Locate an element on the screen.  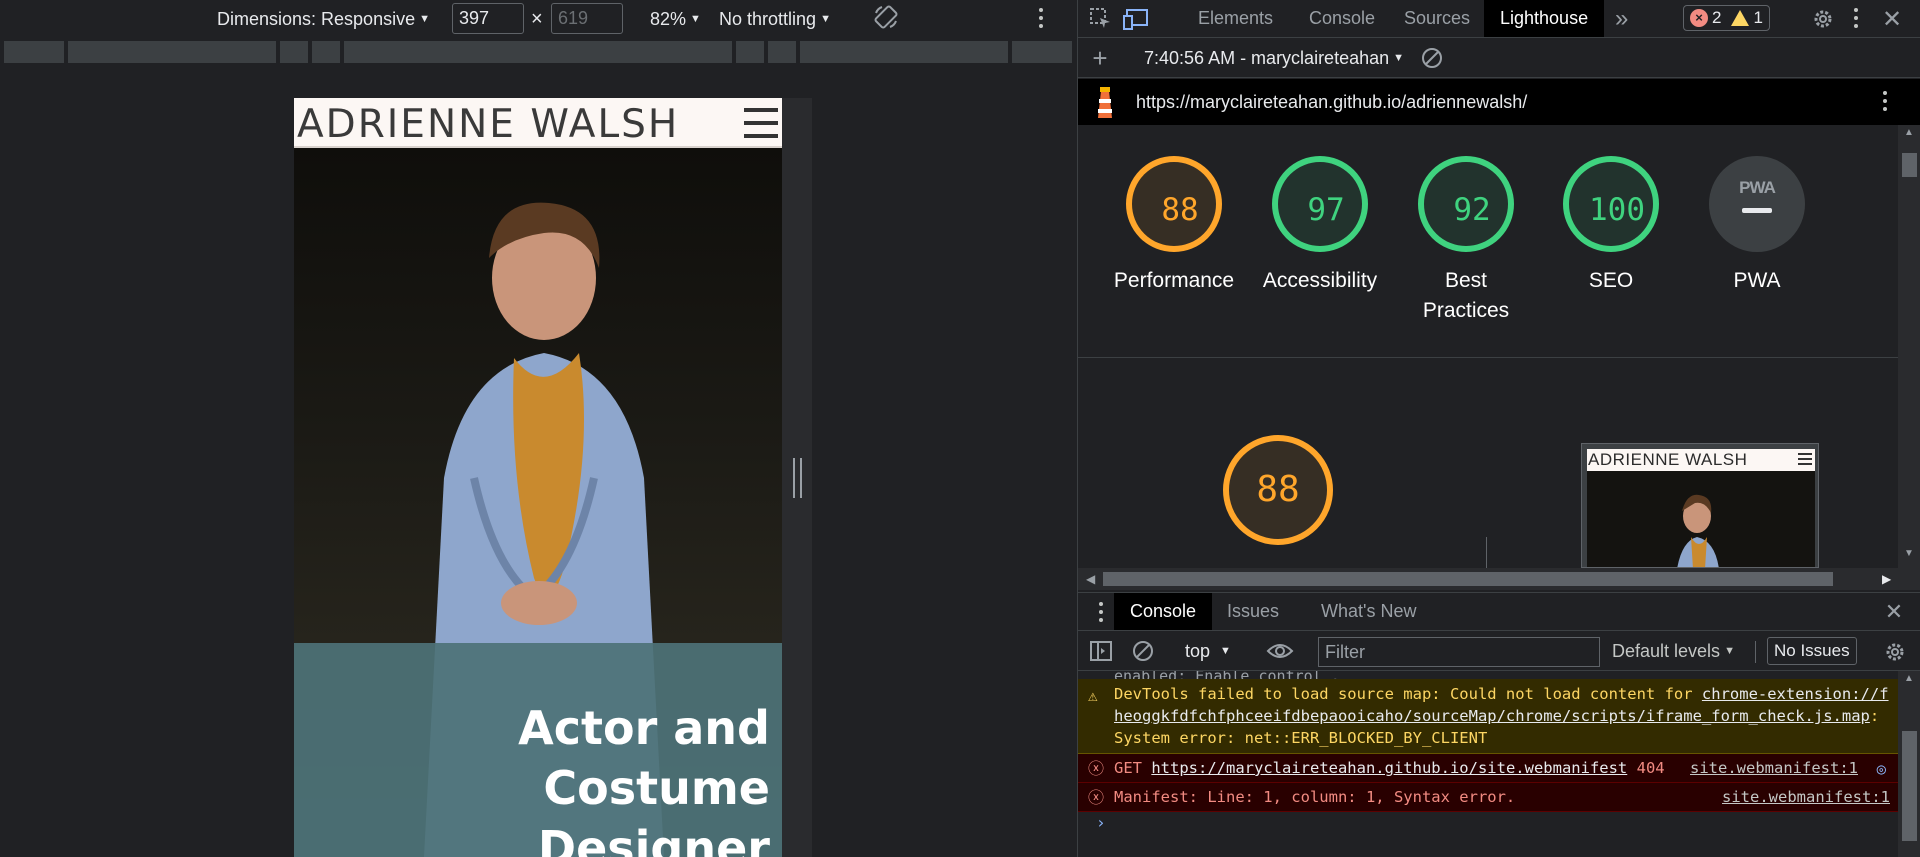
drawer-tab-console: Console is located at coordinates (1163, 611).